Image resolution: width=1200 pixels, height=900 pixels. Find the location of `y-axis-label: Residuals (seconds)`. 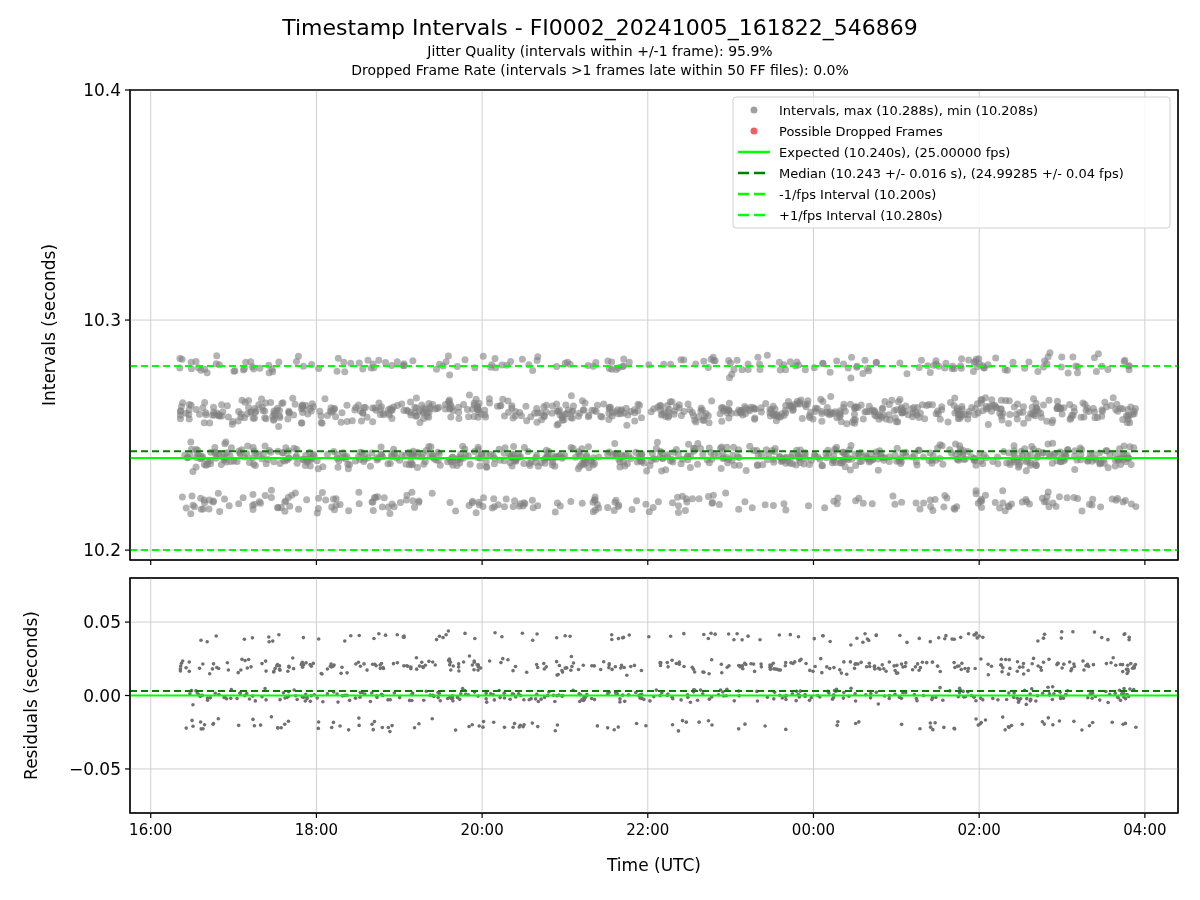

y-axis-label: Residuals (seconds) is located at coordinates (31, 695).